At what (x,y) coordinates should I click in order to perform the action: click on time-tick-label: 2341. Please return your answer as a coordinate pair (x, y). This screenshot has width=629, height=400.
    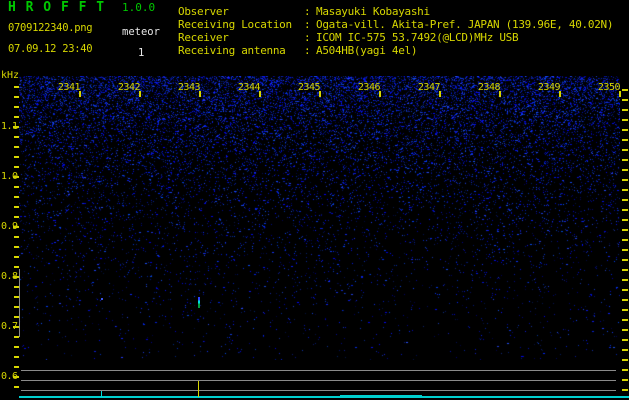
    Looking at the image, I should click on (69, 87).